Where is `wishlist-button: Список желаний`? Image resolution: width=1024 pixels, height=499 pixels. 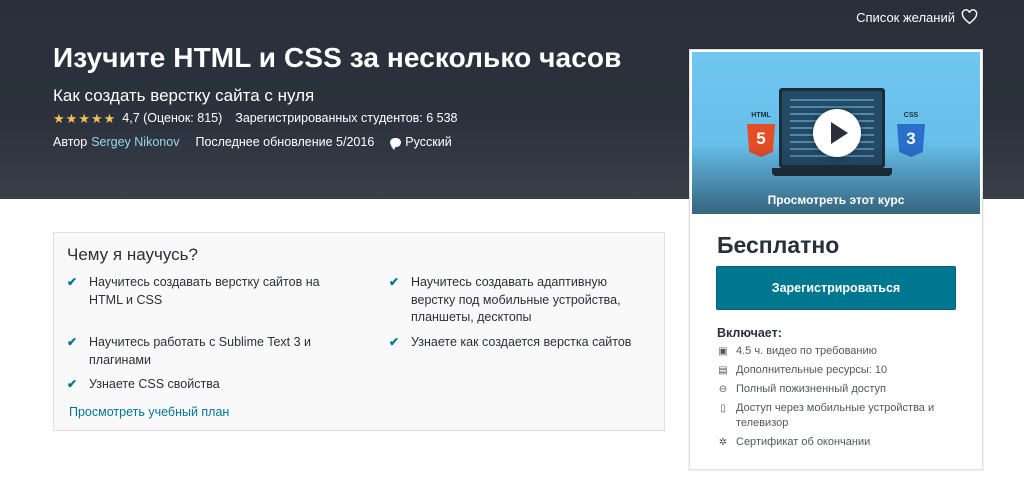
wishlist-button: Список желаний is located at coordinates (917, 17).